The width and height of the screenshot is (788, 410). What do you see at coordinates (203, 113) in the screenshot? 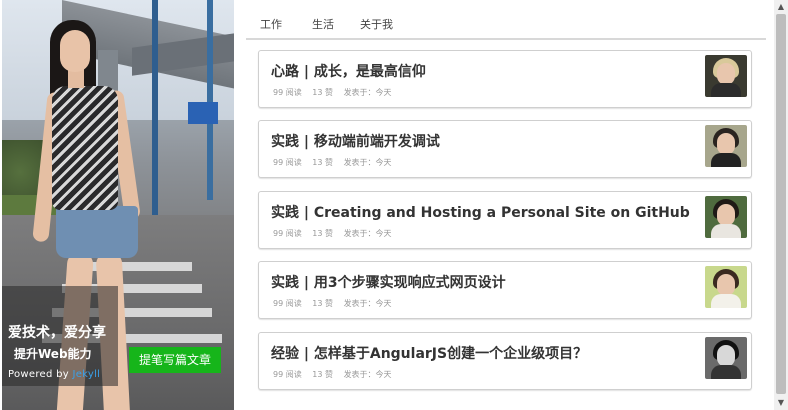
I see `hero-road-sign` at bounding box center [203, 113].